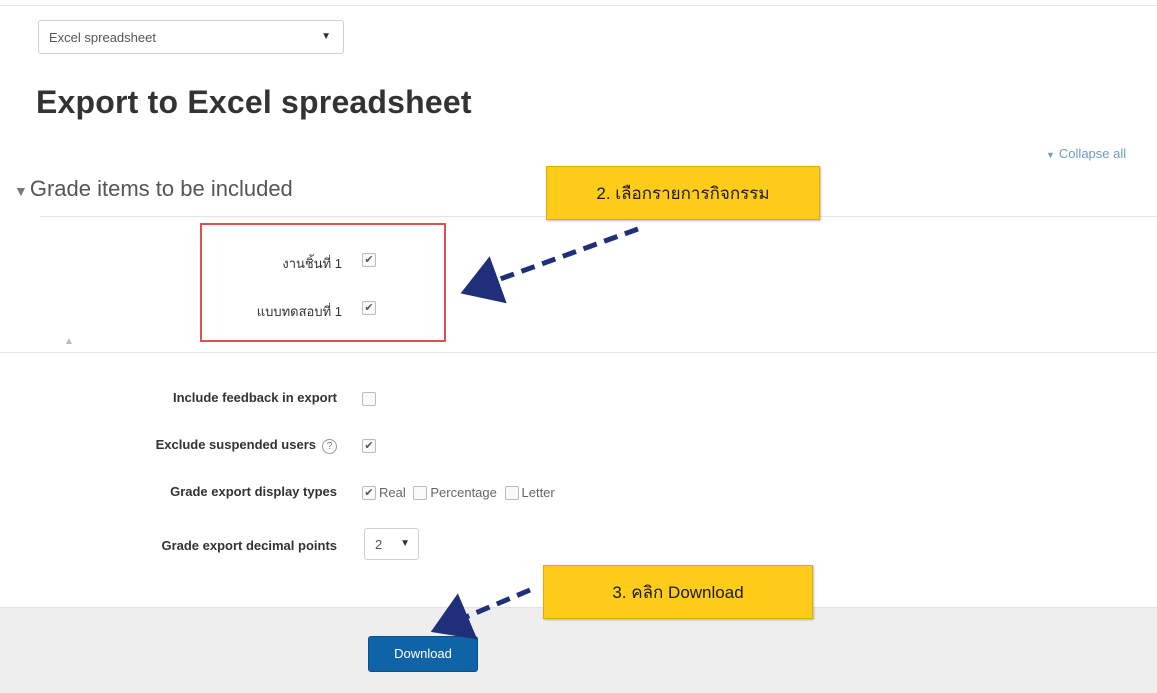 The width and height of the screenshot is (1157, 693). I want to click on collapse-all-link: ▼ Collapse all, so click(1086, 153).